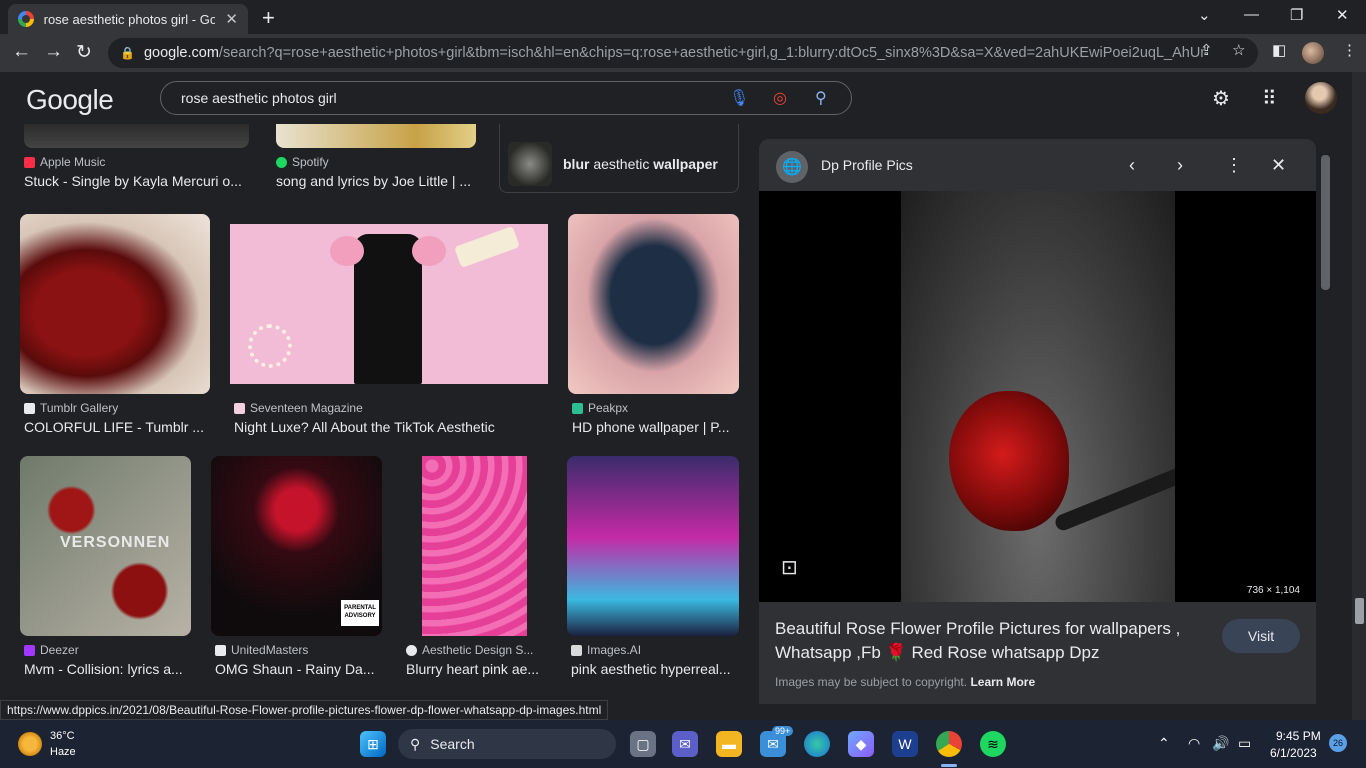  Describe the element at coordinates (1296, 15) in the screenshot. I see `restore-icon: ❐` at that location.